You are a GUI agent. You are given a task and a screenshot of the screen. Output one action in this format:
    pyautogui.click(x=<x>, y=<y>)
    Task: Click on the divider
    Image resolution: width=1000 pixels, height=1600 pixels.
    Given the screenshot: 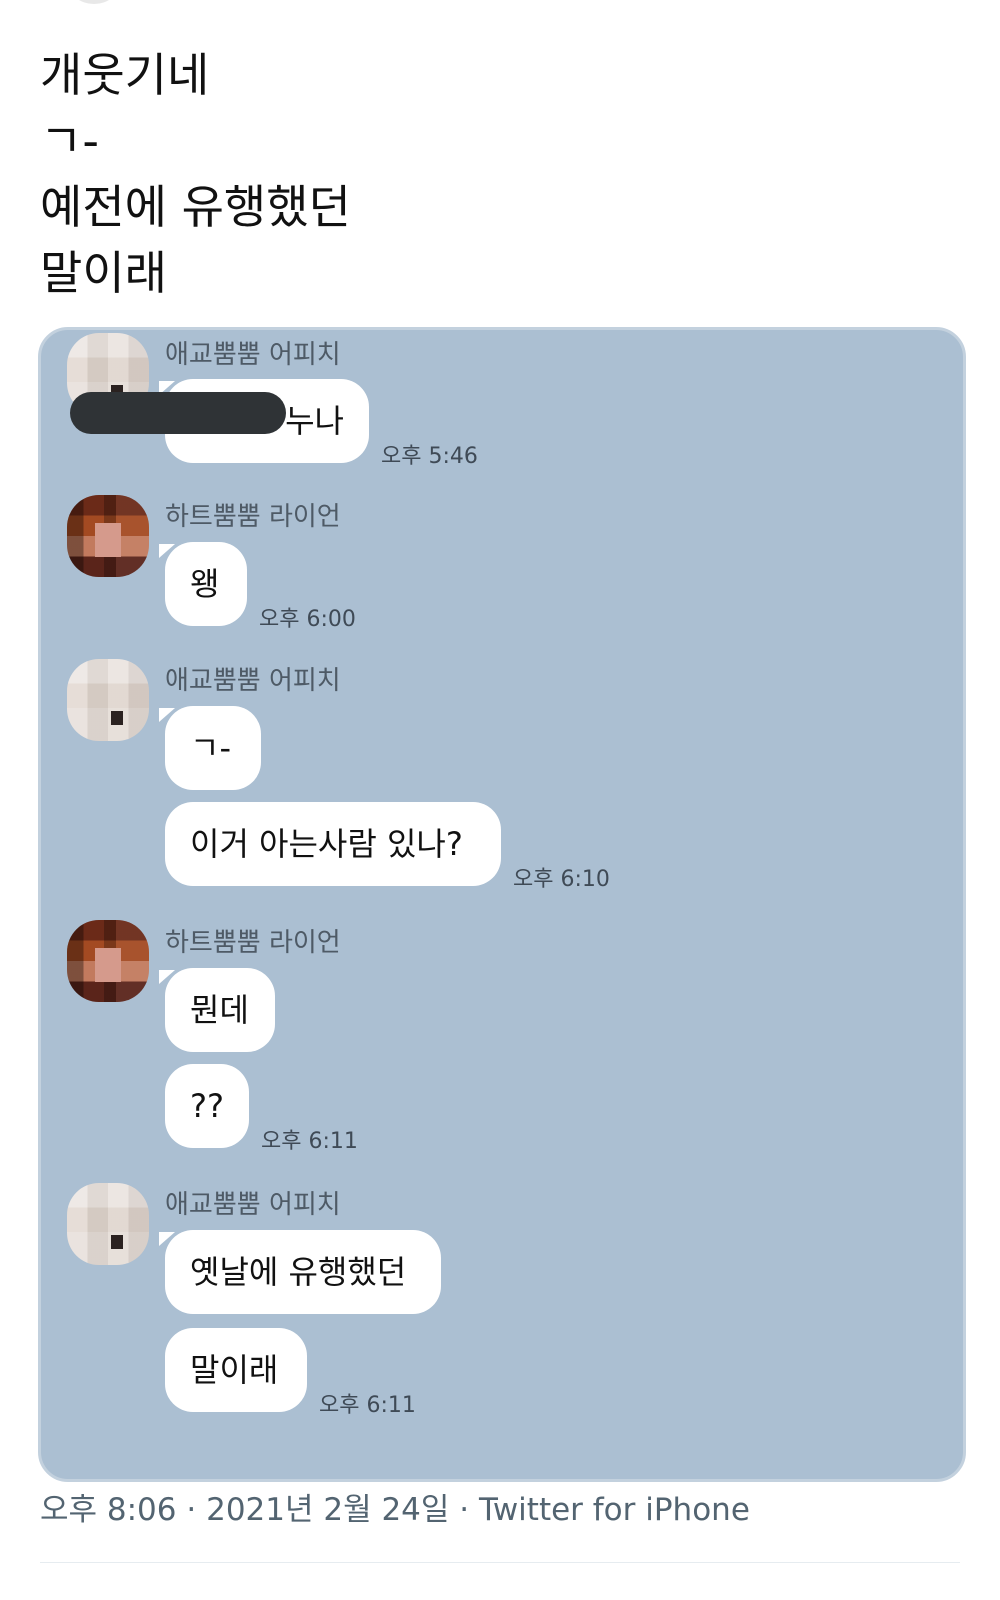 What is the action you would take?
    pyautogui.click(x=500, y=1562)
    